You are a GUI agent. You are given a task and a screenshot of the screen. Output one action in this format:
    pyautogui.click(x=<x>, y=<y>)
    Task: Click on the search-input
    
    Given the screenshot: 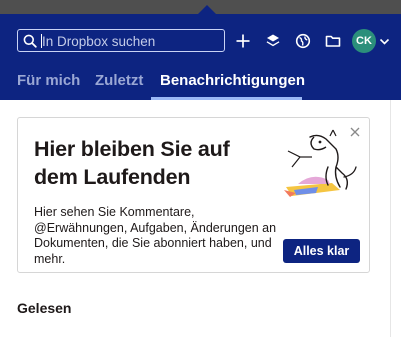 What is the action you would take?
    pyautogui.click(x=132, y=41)
    